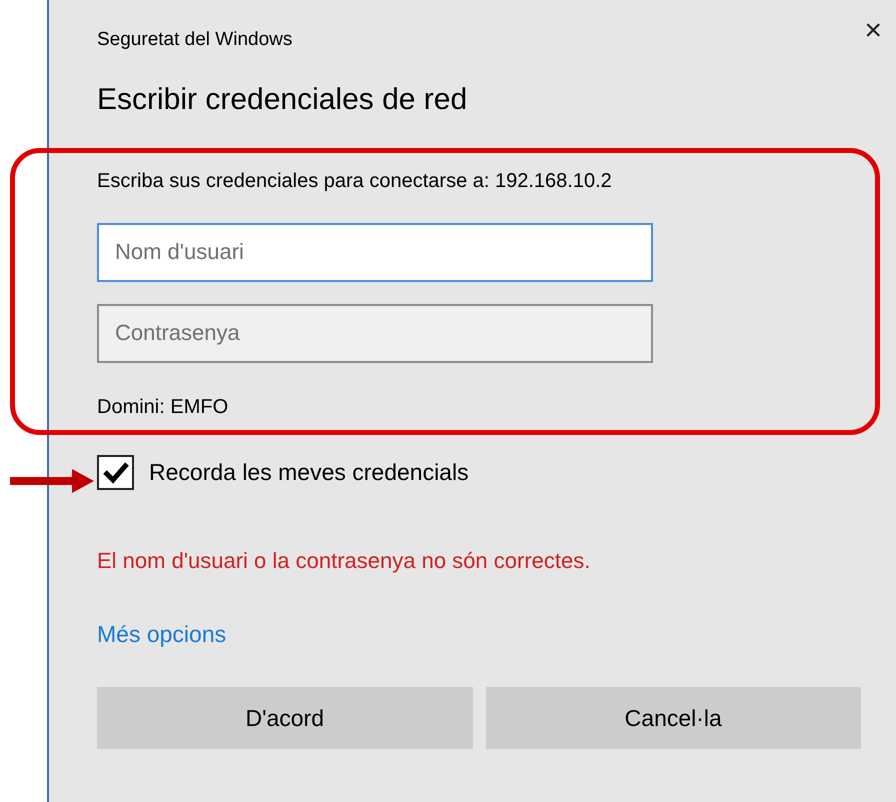  I want to click on password-field: Contrasenya, so click(375, 333).